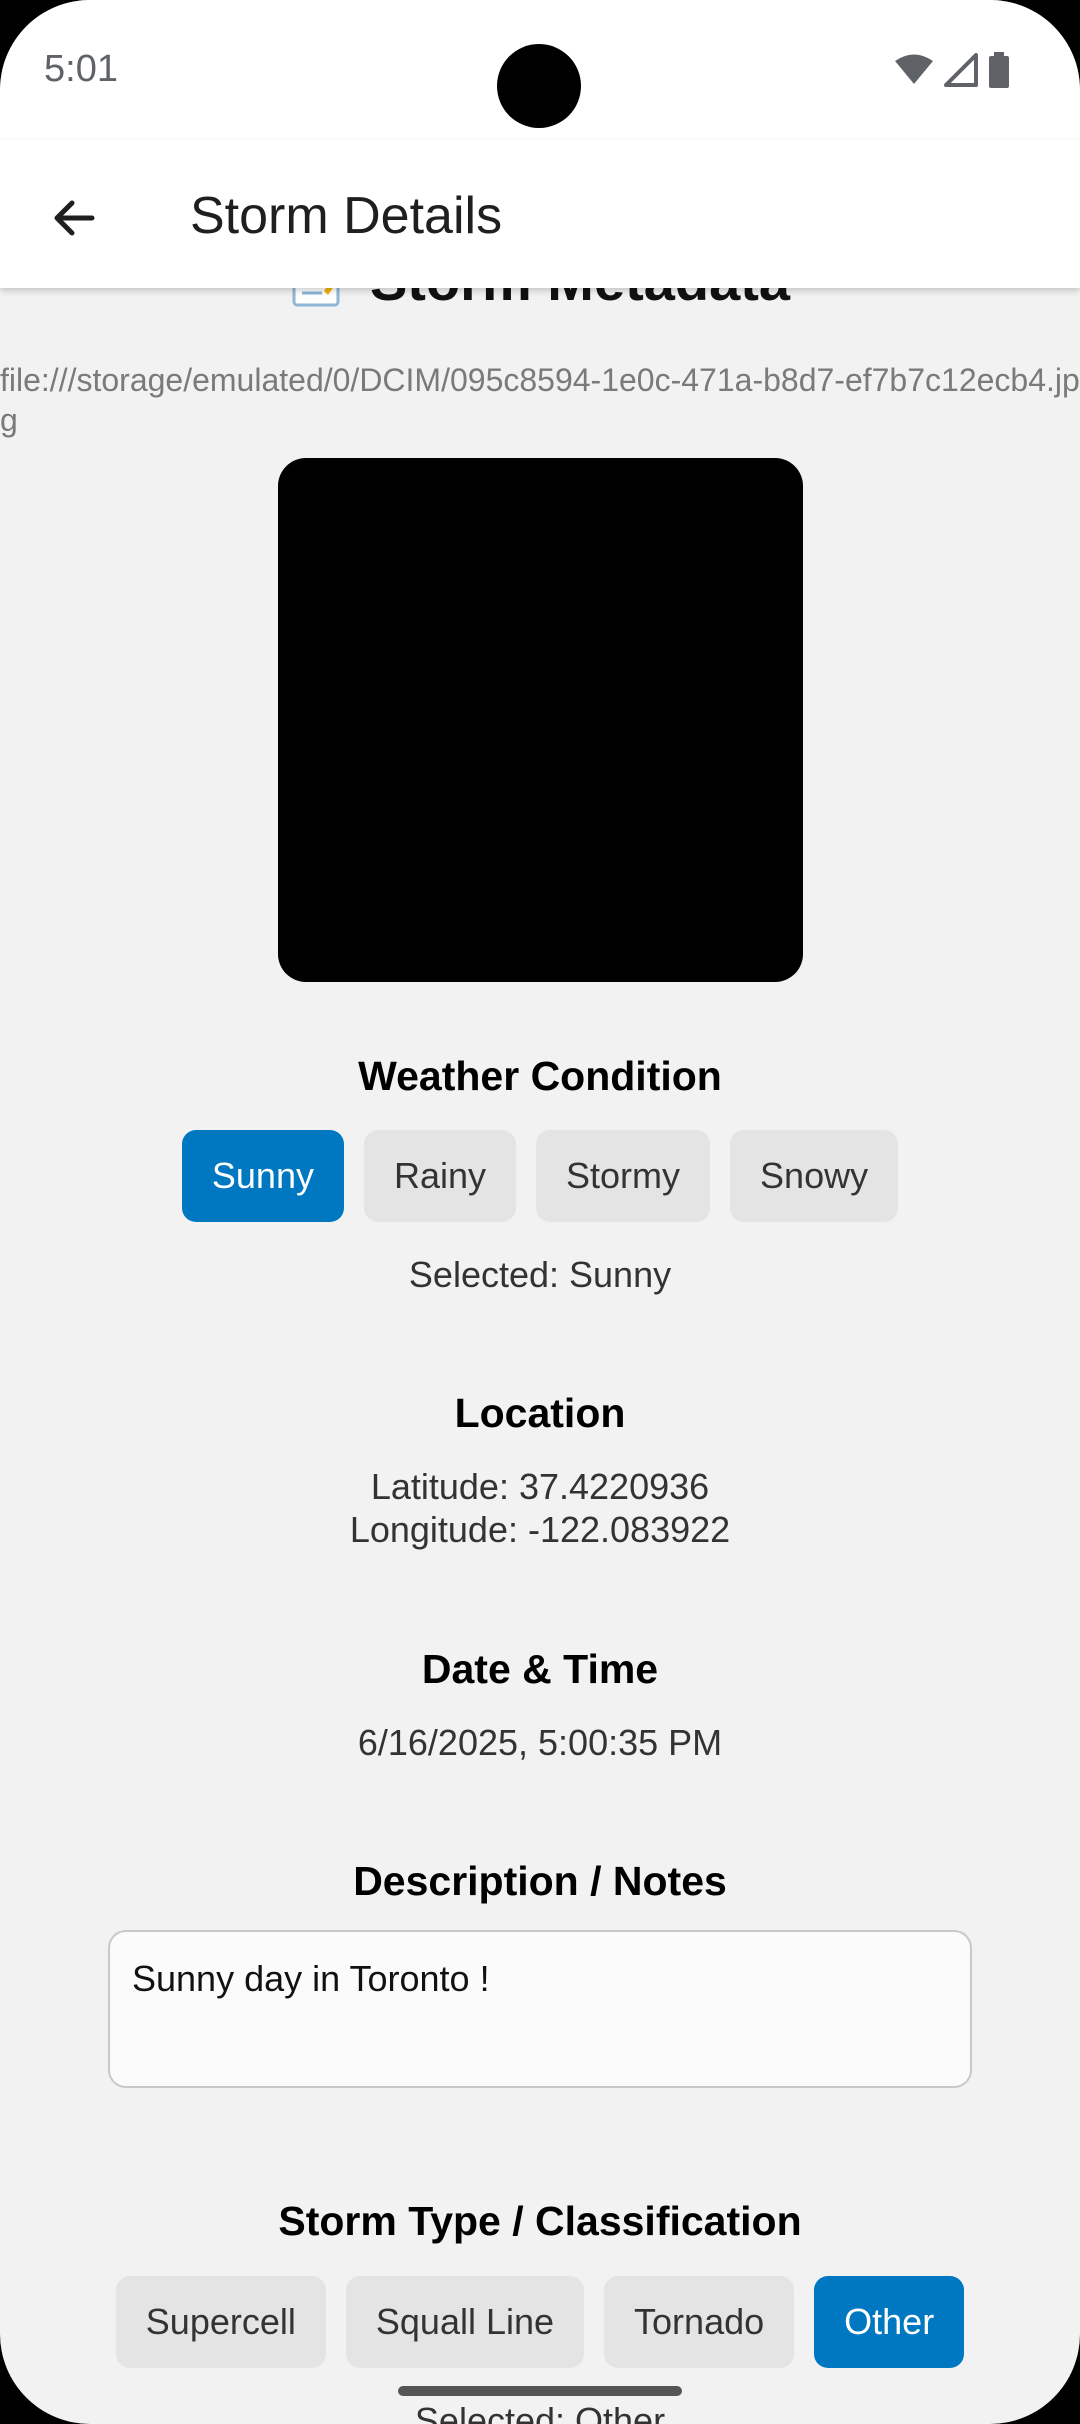  Describe the element at coordinates (540, 1669) in the screenshot. I see `datetime-heading: Date & Time` at that location.